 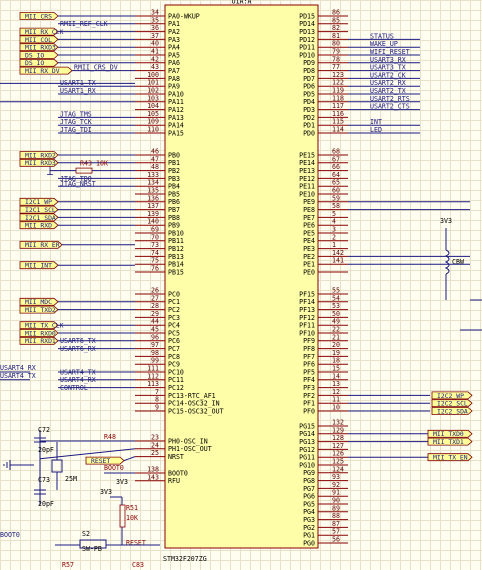 I want to click on pin-number-right: 79, so click(x=336, y=52).